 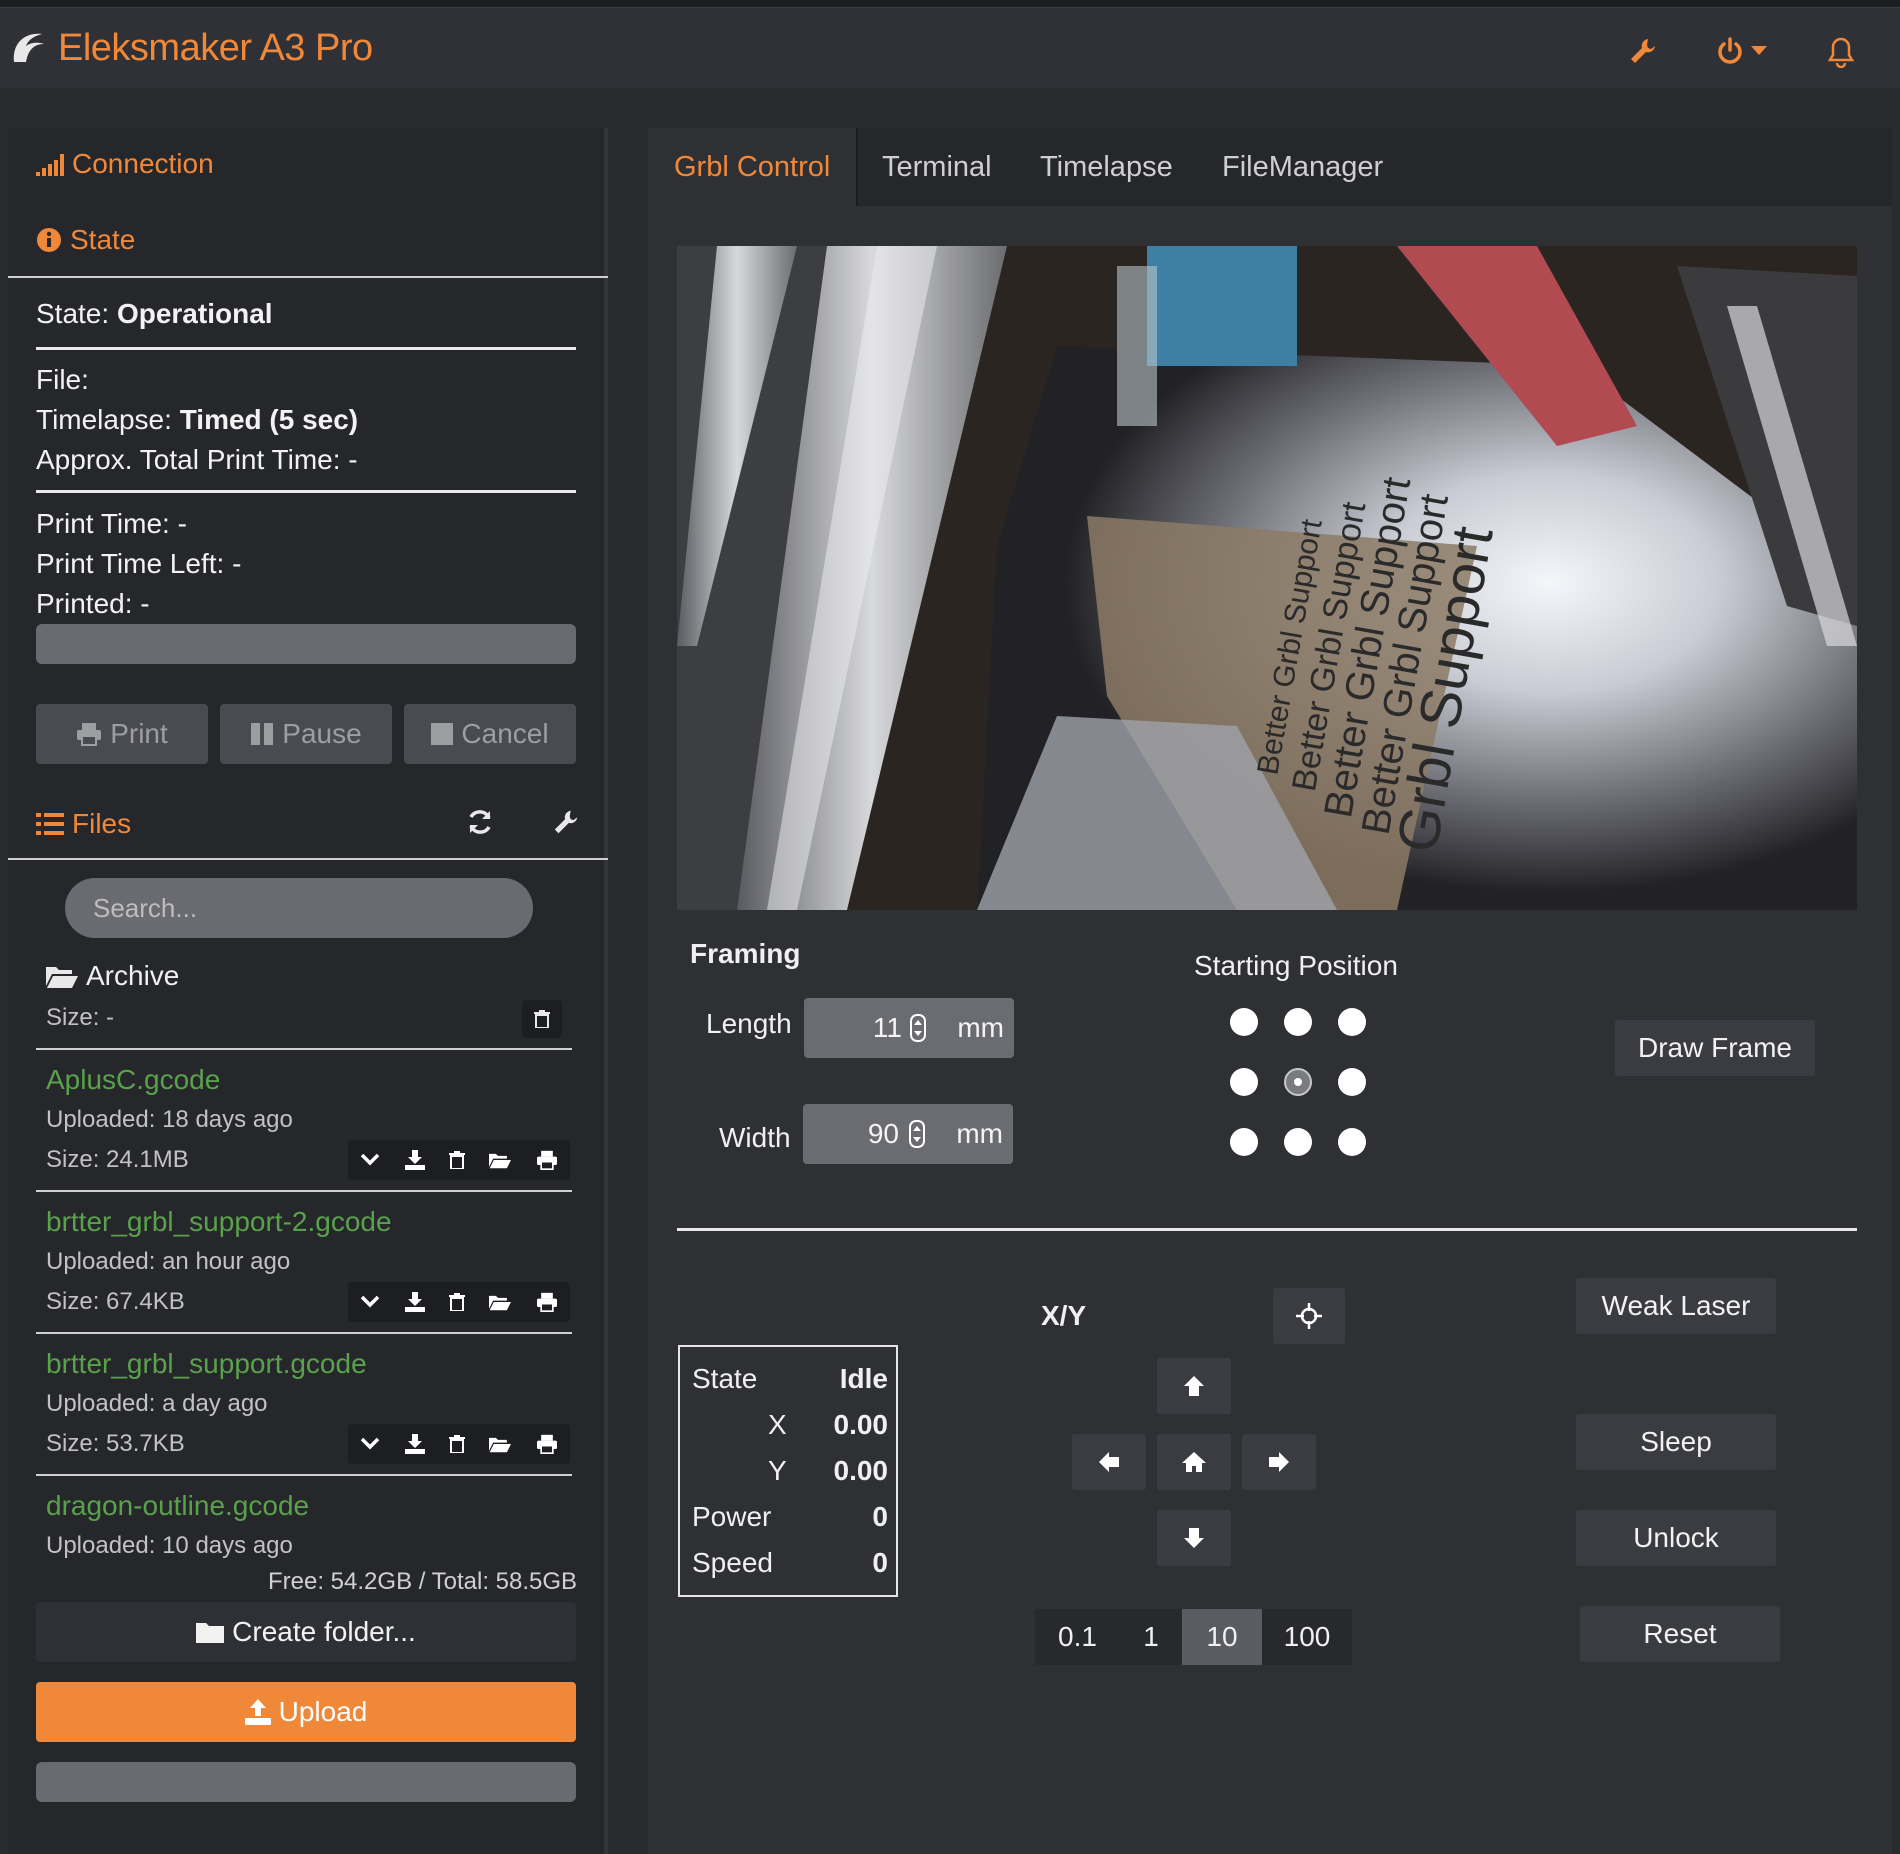 I want to click on file-actions, so click(x=459, y=1302).